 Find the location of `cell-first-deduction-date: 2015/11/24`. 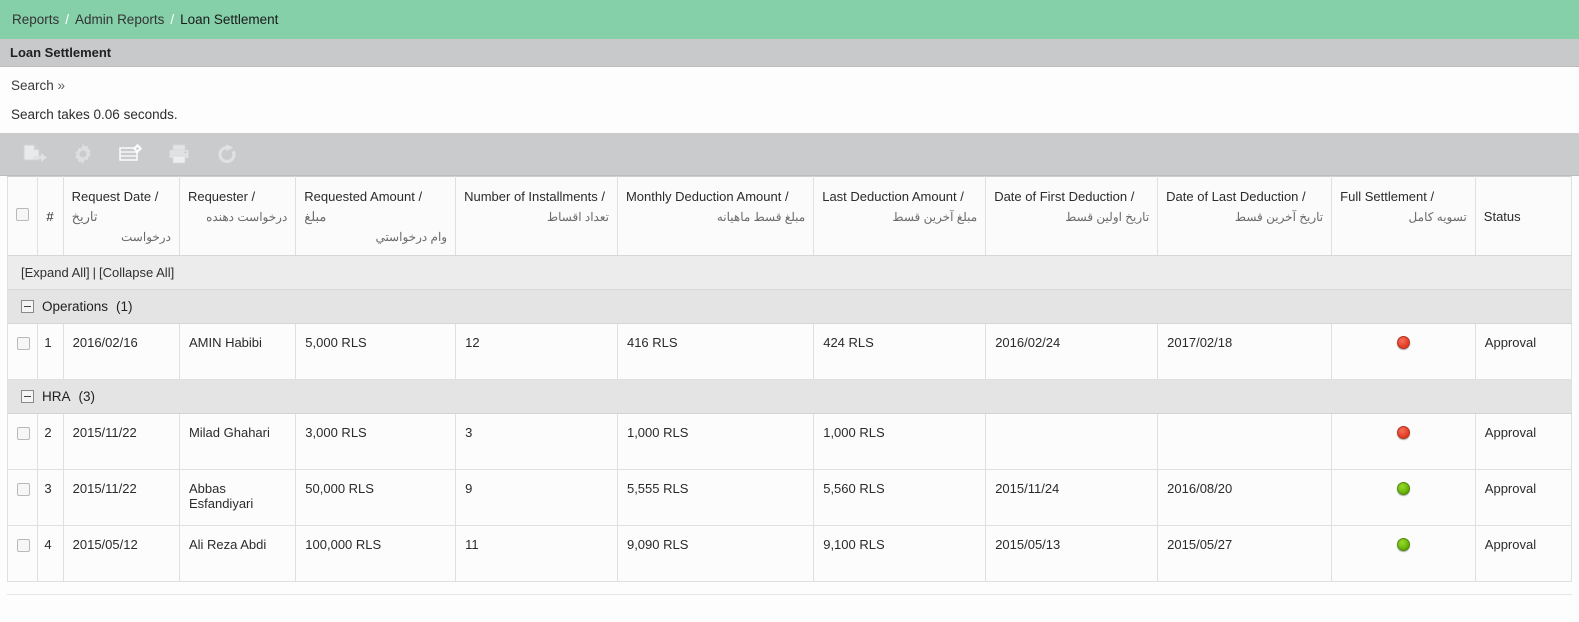

cell-first-deduction-date: 2015/11/24 is located at coordinates (1072, 497).